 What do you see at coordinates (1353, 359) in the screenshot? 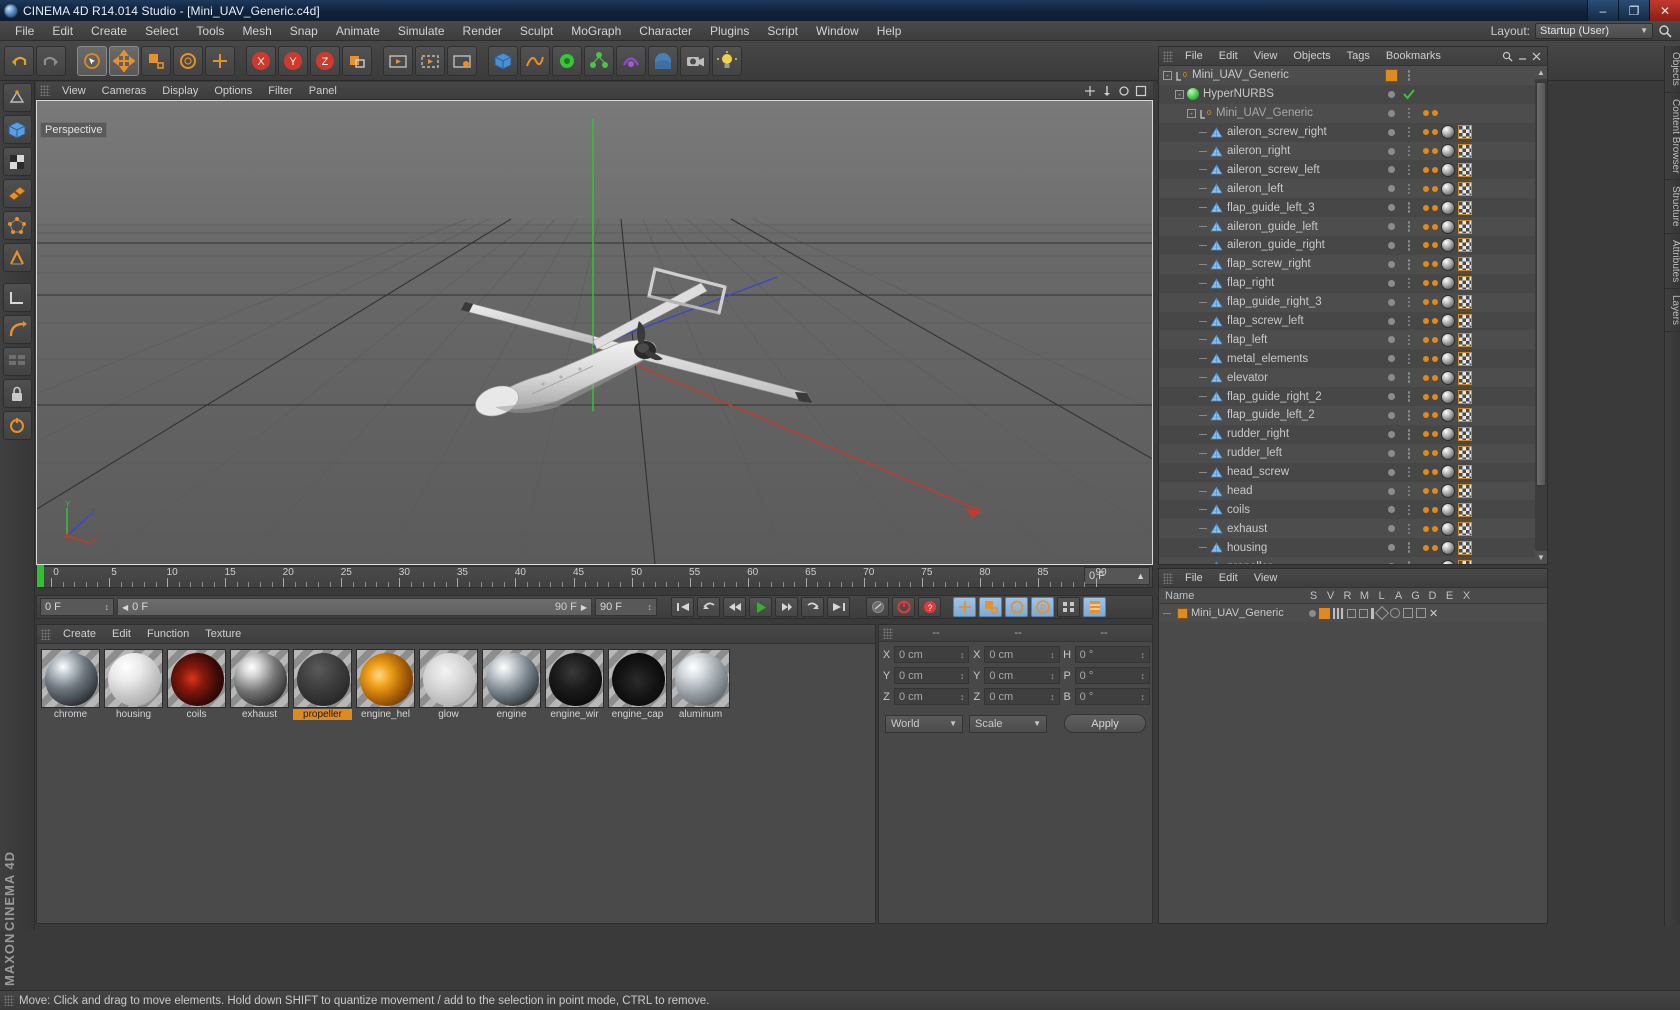
I see `object-row: metal_elements` at bounding box center [1353, 359].